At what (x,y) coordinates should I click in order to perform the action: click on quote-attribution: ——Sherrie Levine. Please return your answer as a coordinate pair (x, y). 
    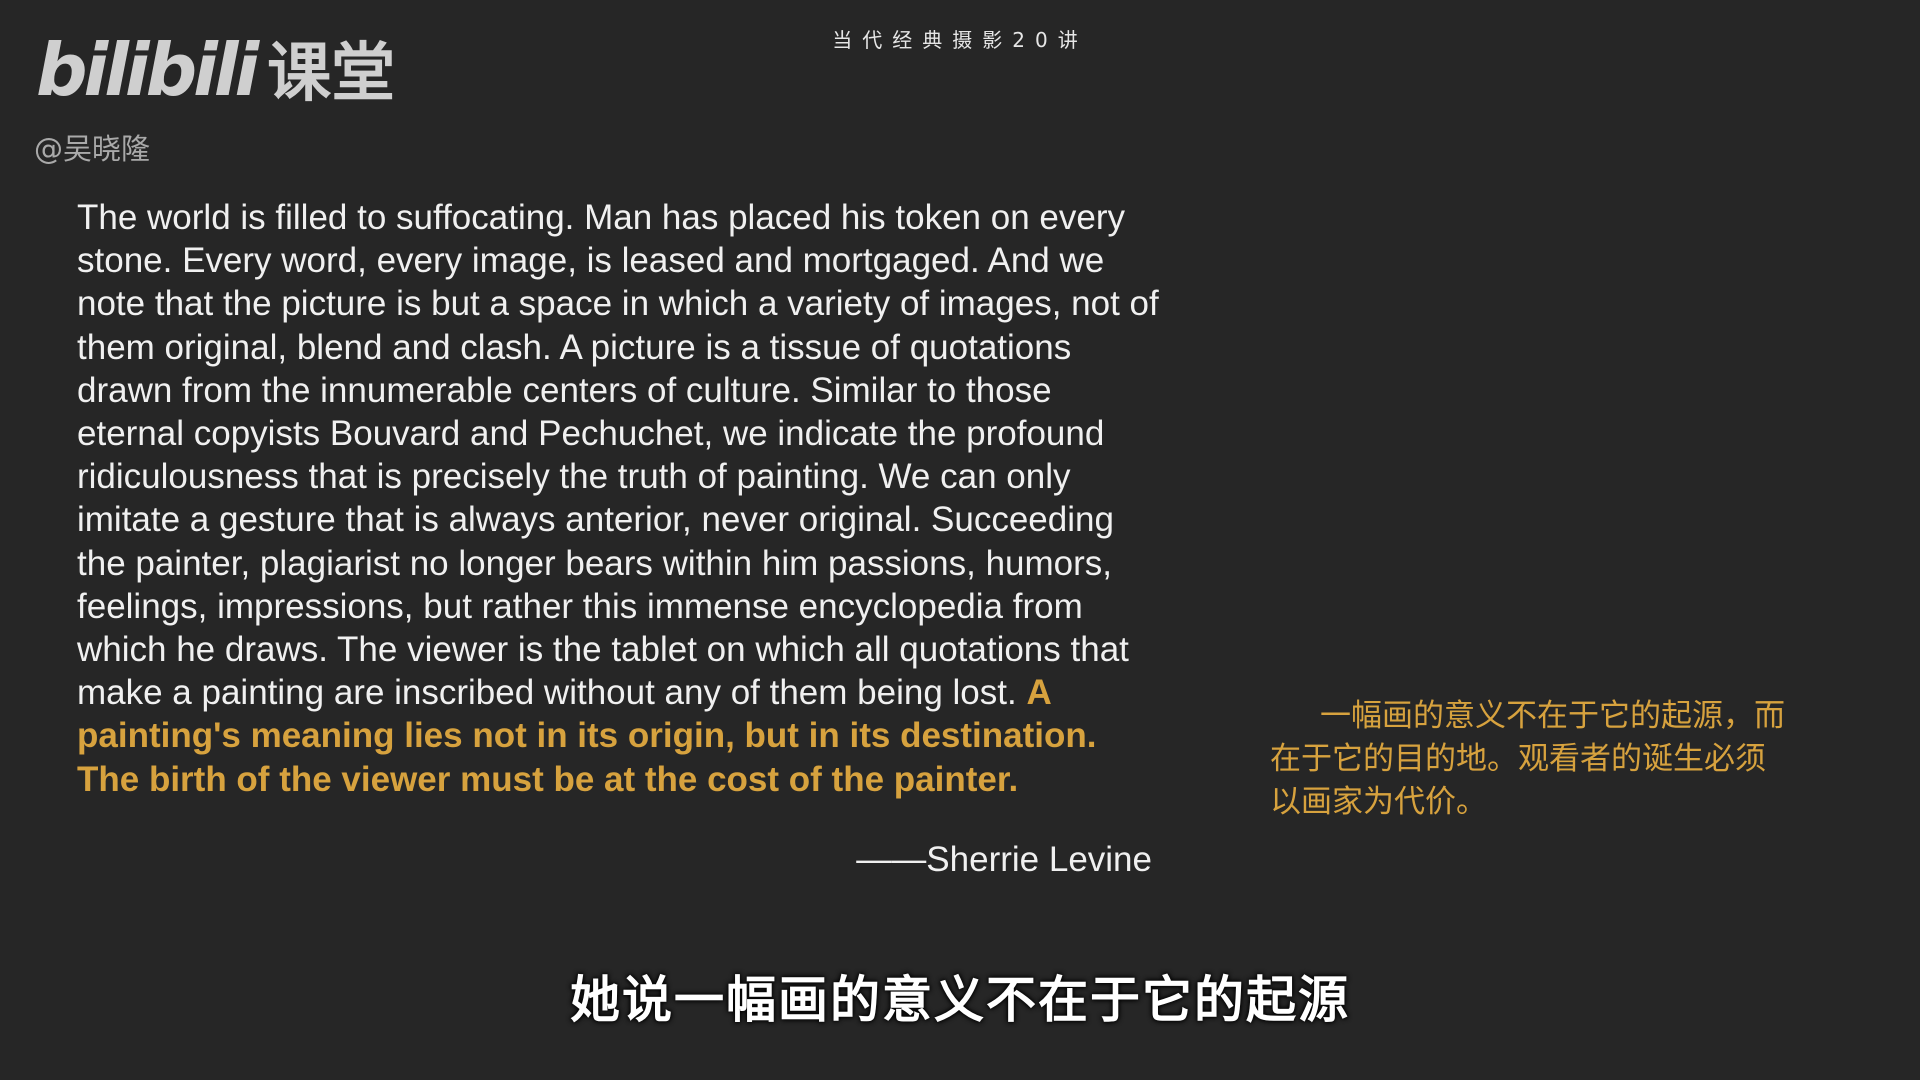
    Looking at the image, I should click on (1004, 859).